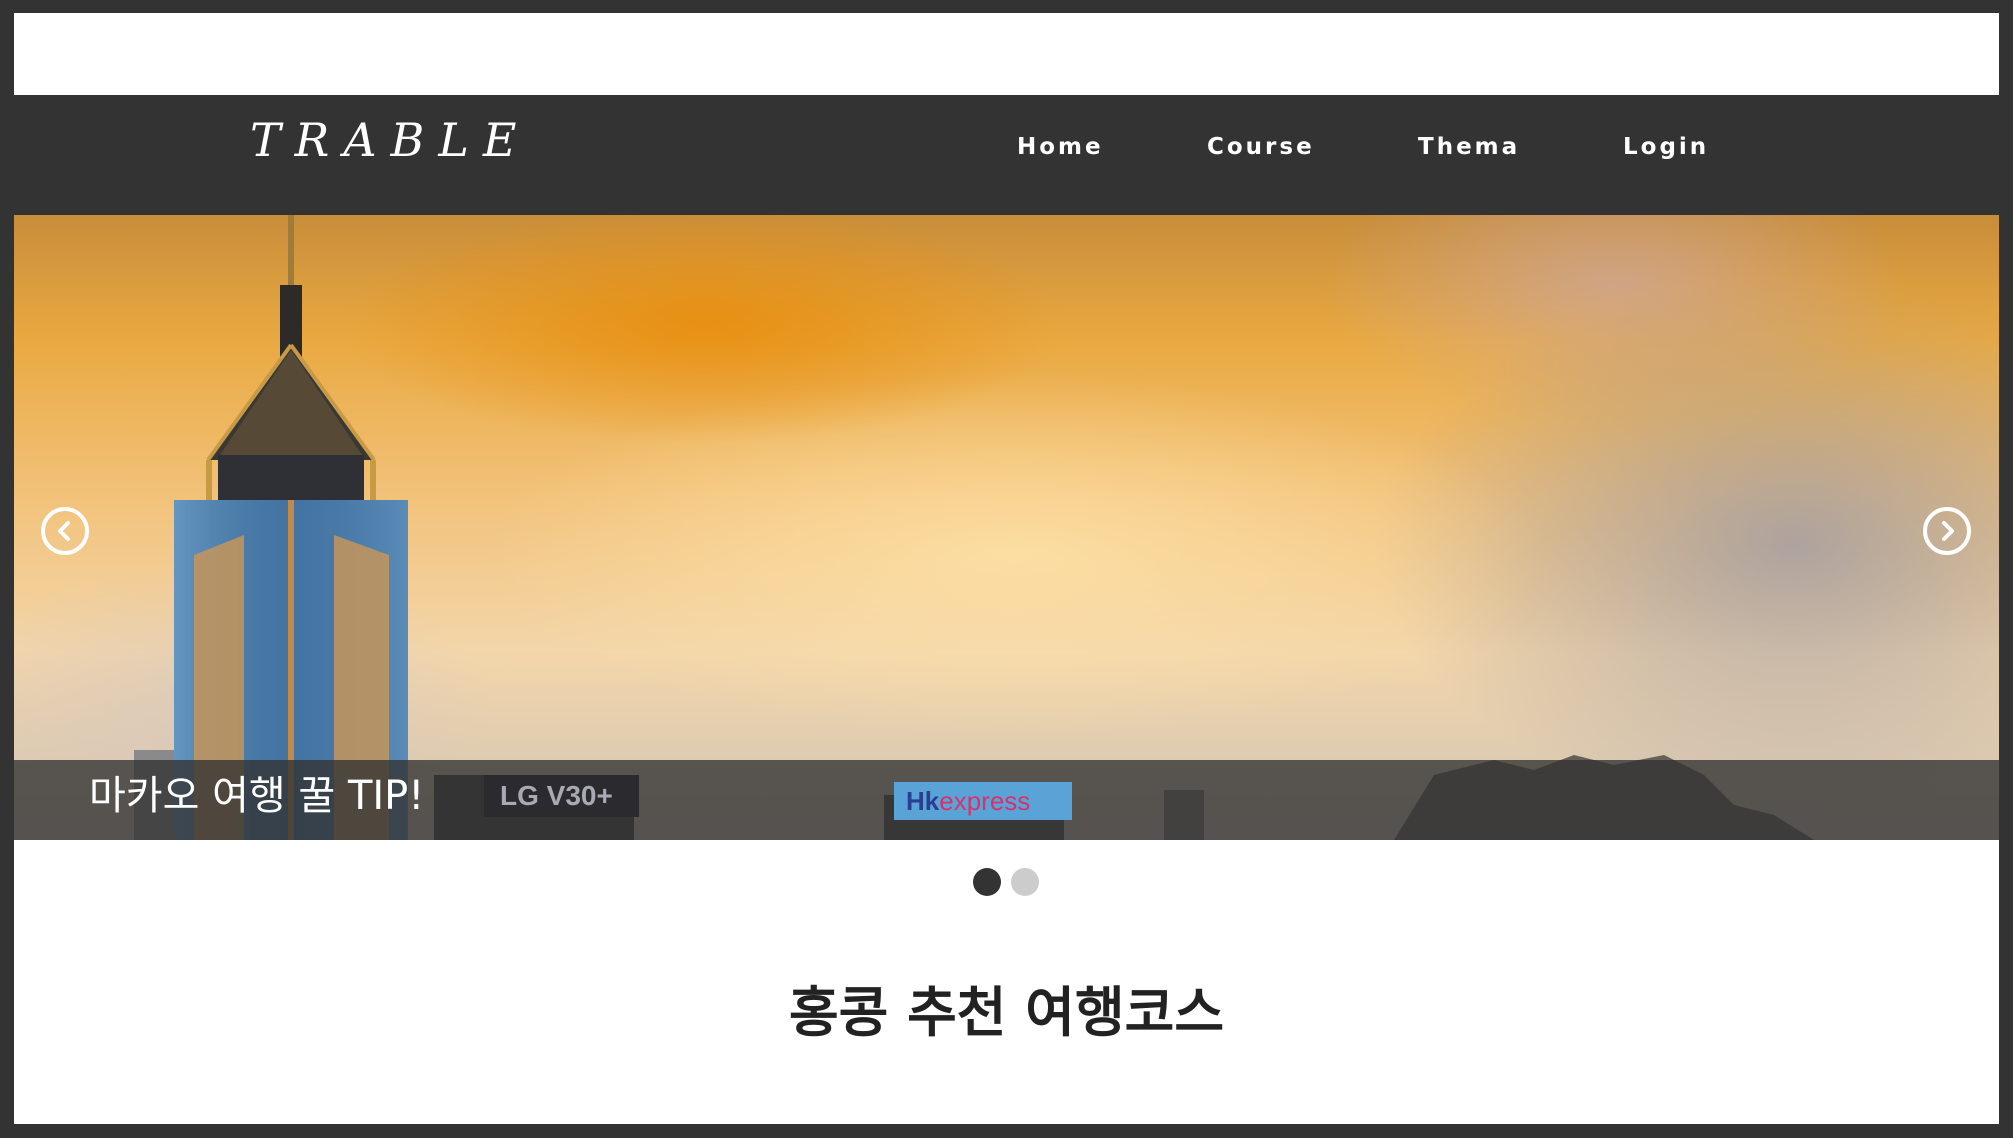 The image size is (2013, 1138). I want to click on billboard-hk-express: Hkexpress, so click(983, 801).